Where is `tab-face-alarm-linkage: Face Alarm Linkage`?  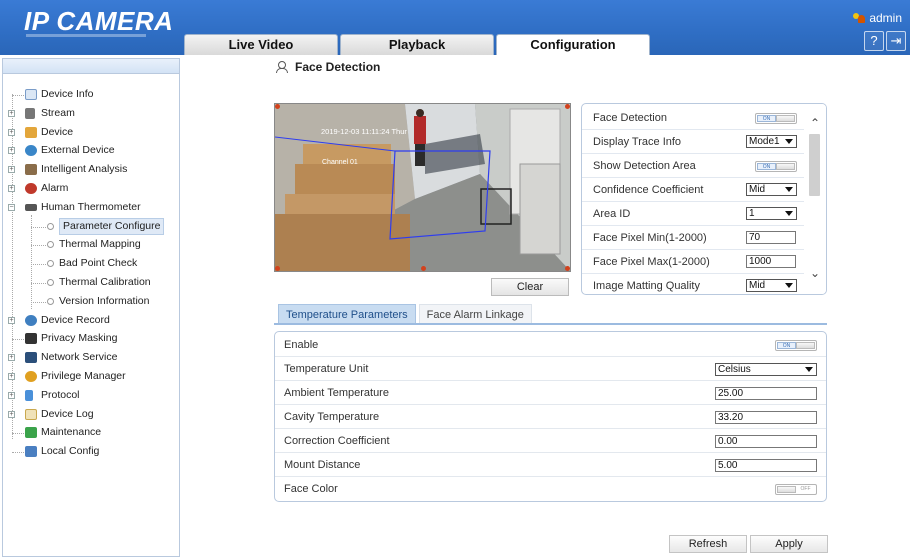
tab-face-alarm-linkage: Face Alarm Linkage is located at coordinates (475, 314).